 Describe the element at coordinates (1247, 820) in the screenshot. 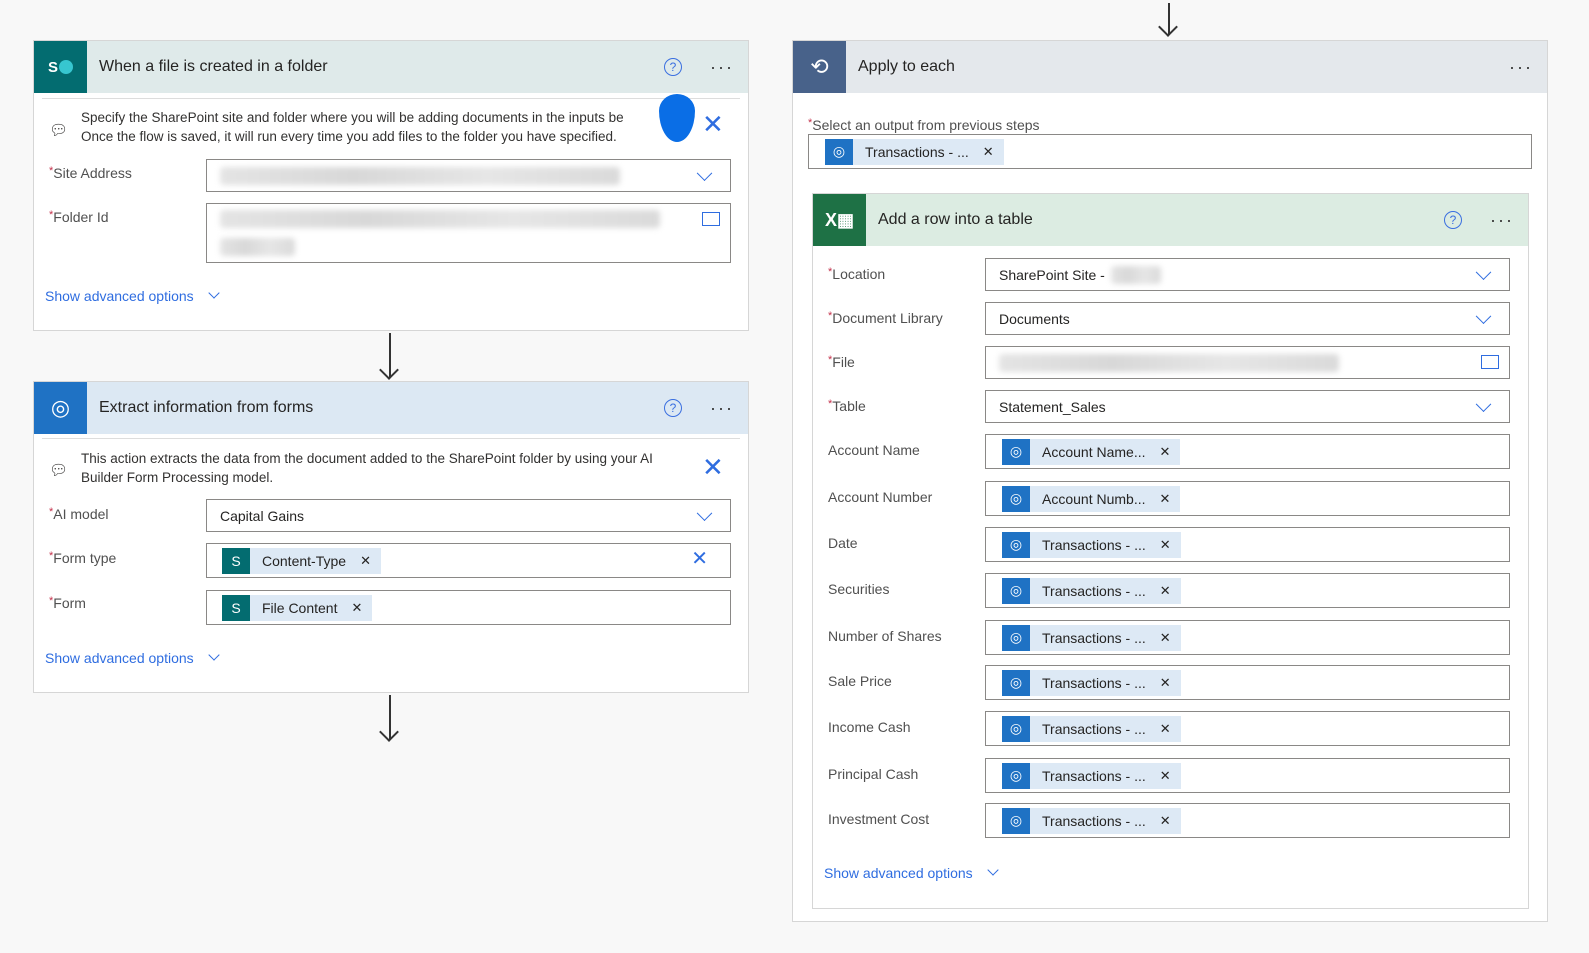

I see `token-input-investment-cost: ◎ Transactions - ... ✕` at that location.